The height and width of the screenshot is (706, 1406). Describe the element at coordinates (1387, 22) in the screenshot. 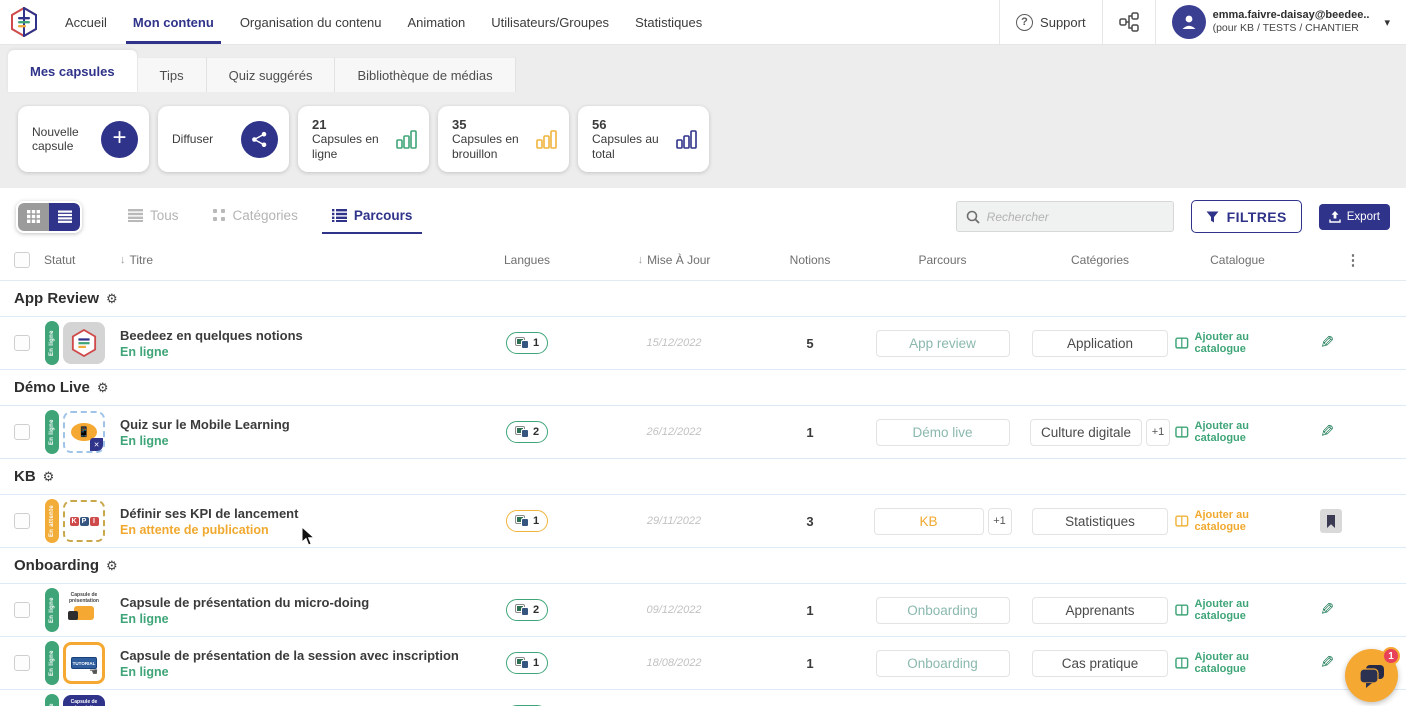

I see `chevron-down-icon: ▾` at that location.